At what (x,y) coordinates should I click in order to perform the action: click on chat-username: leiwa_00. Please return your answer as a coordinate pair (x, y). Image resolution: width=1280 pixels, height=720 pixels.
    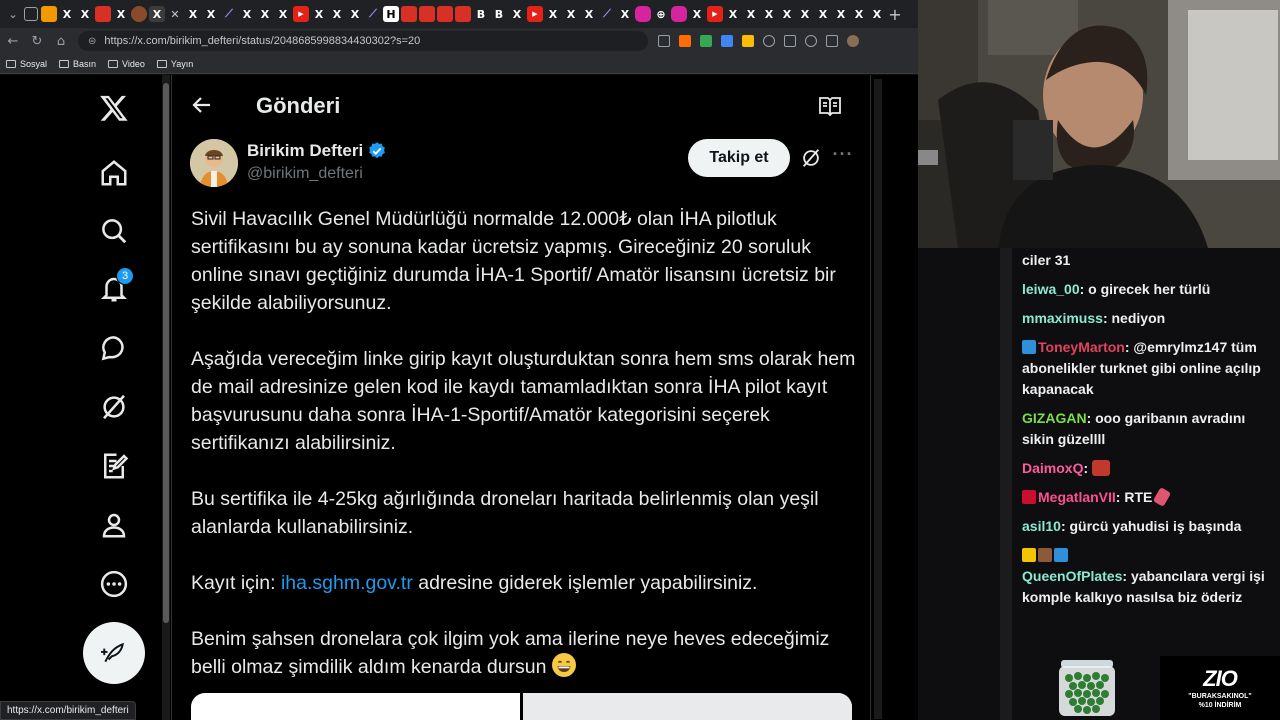
    Looking at the image, I should click on (1051, 289).